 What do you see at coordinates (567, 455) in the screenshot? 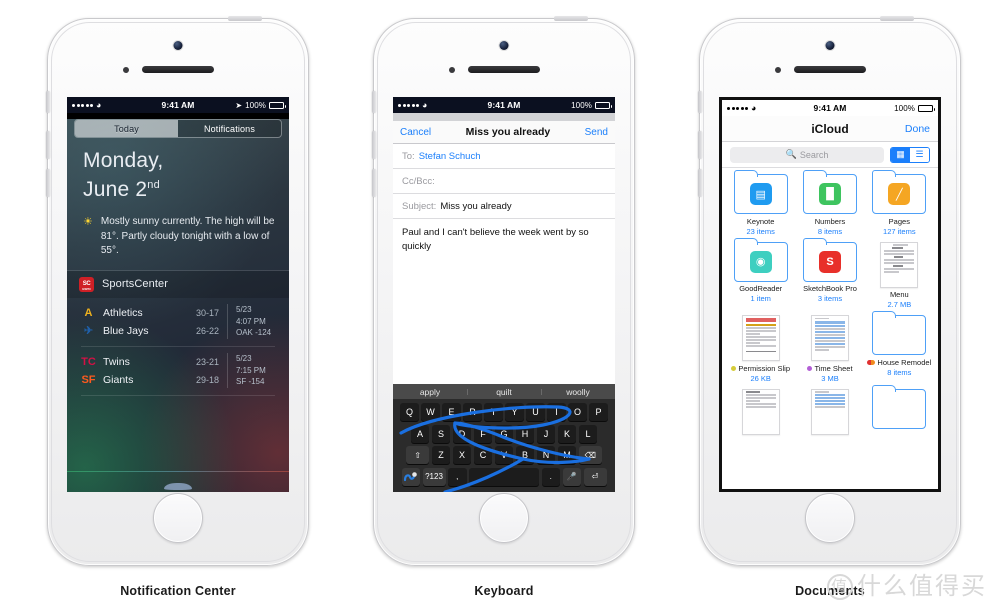
I see `key-m: M` at bounding box center [567, 455].